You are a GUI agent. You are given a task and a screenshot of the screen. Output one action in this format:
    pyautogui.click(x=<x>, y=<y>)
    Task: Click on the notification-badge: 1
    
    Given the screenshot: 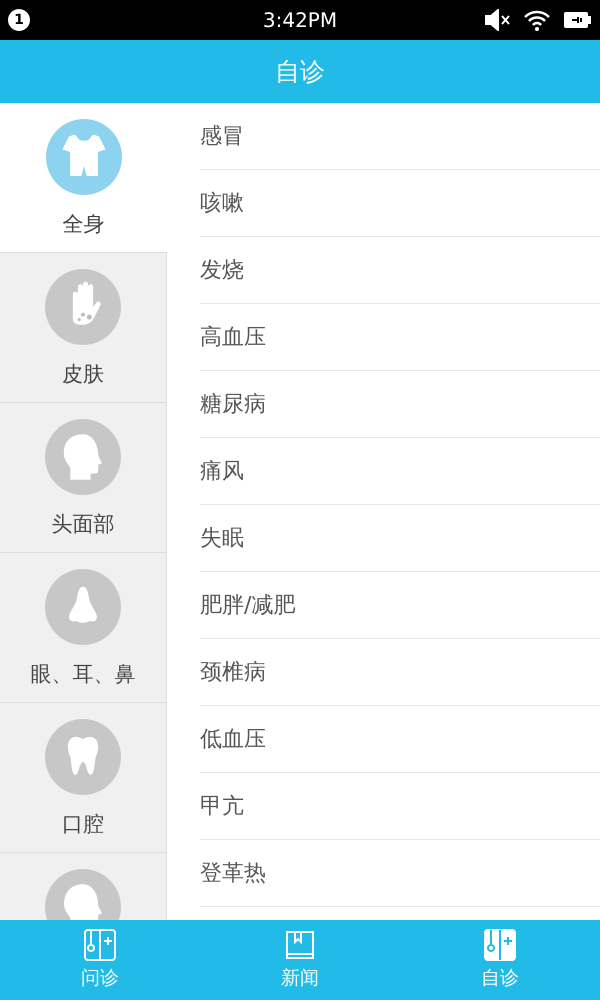 What is the action you would take?
    pyautogui.click(x=19, y=20)
    